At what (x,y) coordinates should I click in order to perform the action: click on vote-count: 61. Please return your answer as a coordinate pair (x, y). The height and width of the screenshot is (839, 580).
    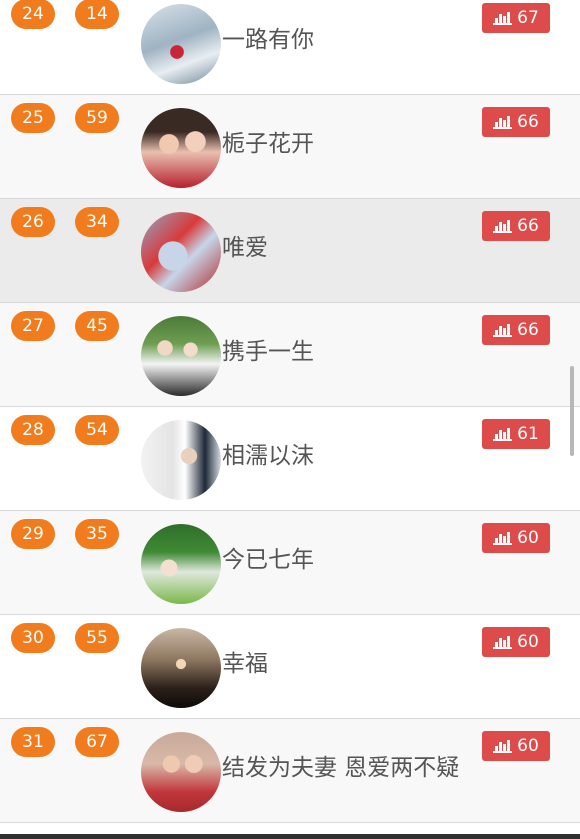
    Looking at the image, I should click on (528, 434).